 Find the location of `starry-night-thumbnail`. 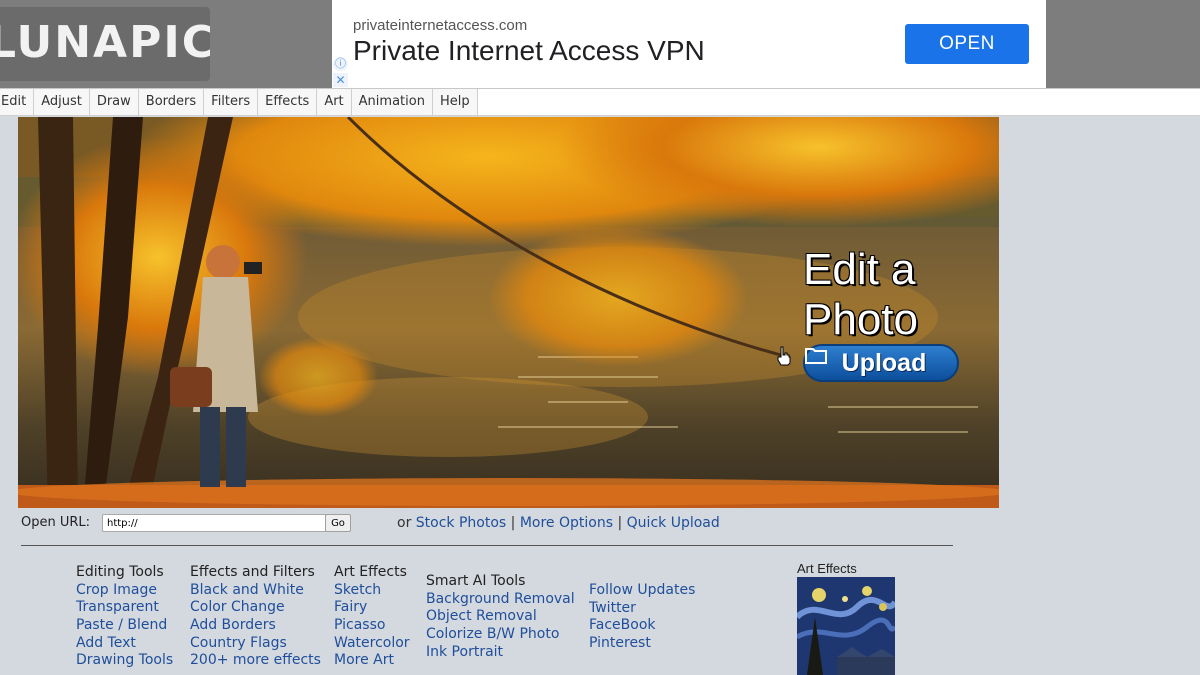

starry-night-thumbnail is located at coordinates (846, 626).